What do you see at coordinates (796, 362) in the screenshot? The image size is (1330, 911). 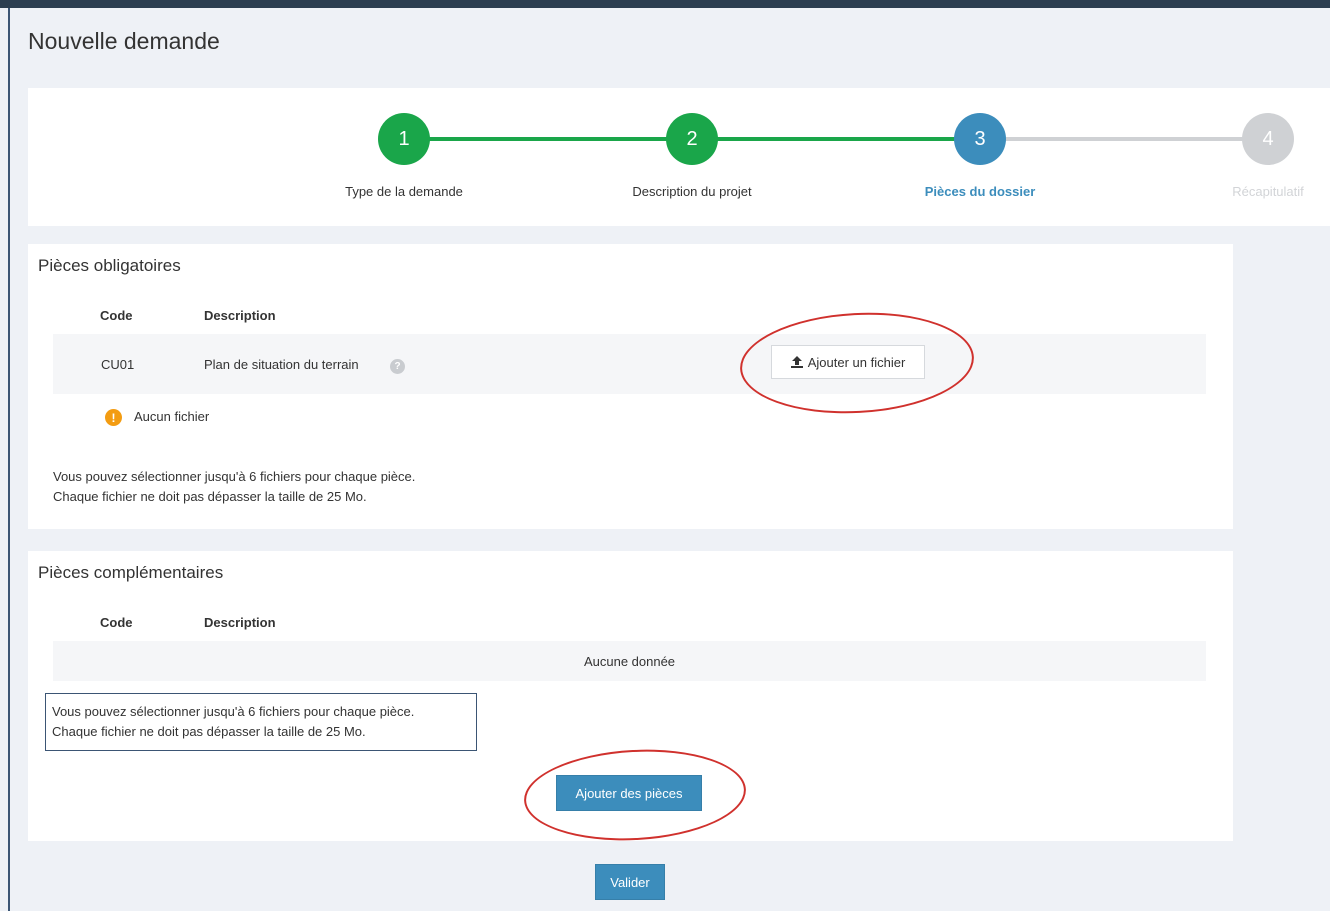 I see `upload-icon` at bounding box center [796, 362].